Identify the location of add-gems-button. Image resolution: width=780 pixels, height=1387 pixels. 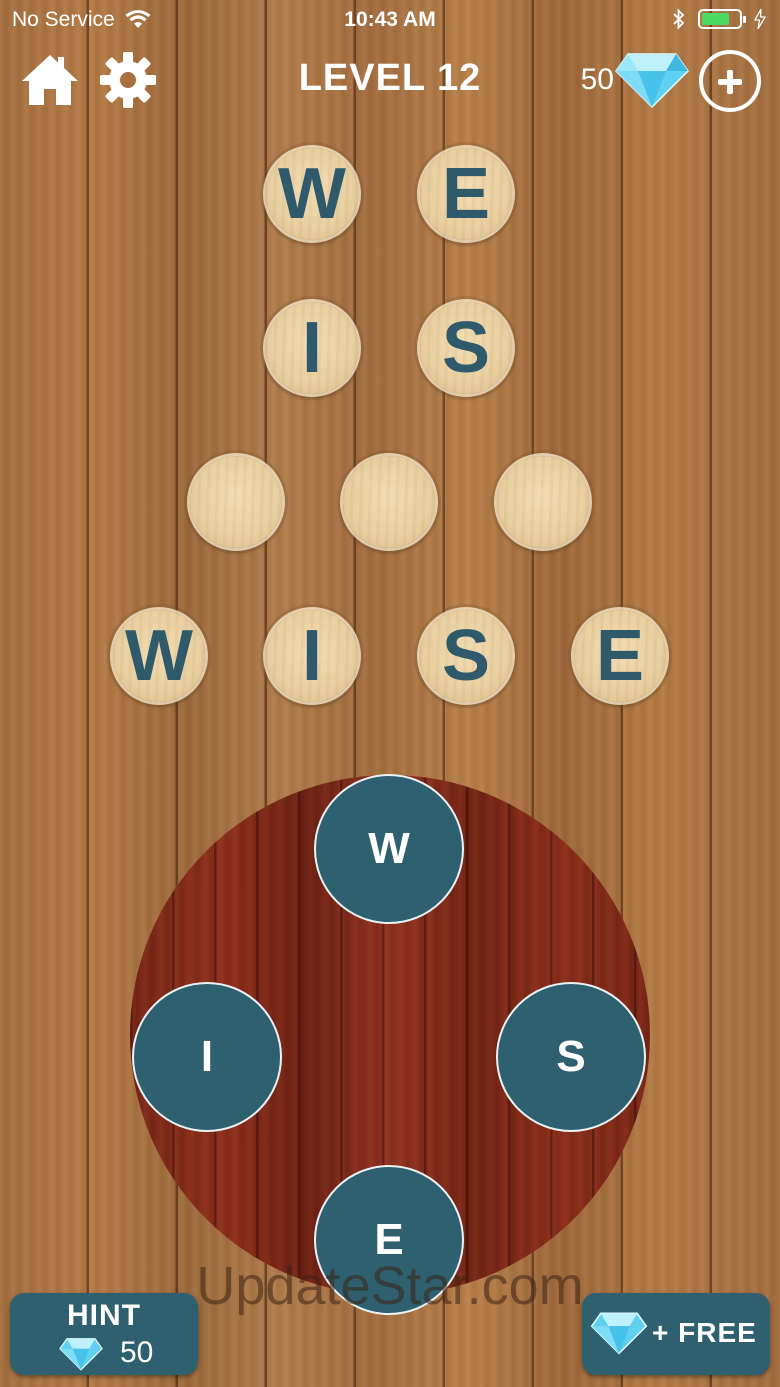
(730, 81).